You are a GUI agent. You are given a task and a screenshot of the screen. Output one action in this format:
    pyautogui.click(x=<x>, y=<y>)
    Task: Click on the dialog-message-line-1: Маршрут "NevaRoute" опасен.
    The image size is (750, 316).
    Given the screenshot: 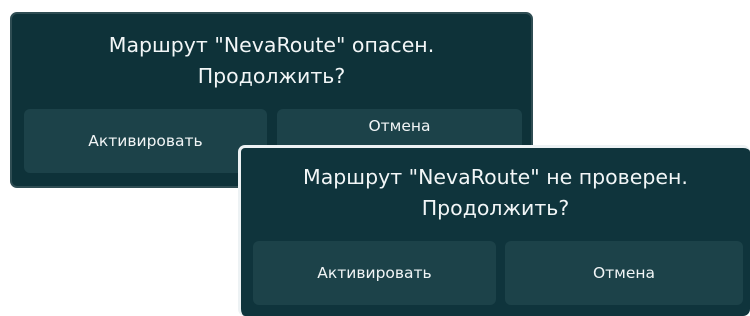 What is the action you would take?
    pyautogui.click(x=271, y=45)
    